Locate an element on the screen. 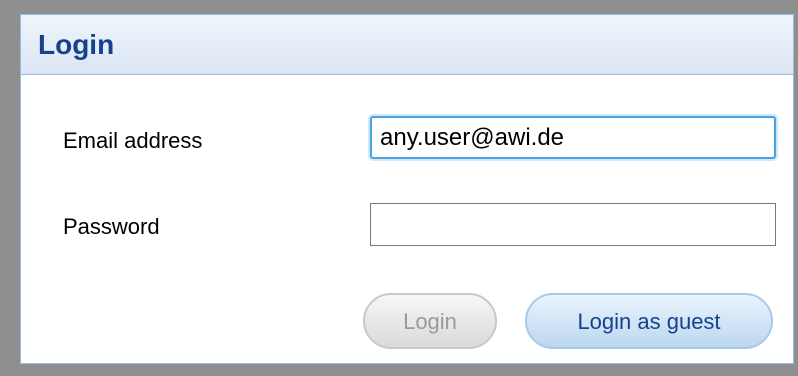 This screenshot has width=798, height=376. login-button: Login is located at coordinates (430, 321).